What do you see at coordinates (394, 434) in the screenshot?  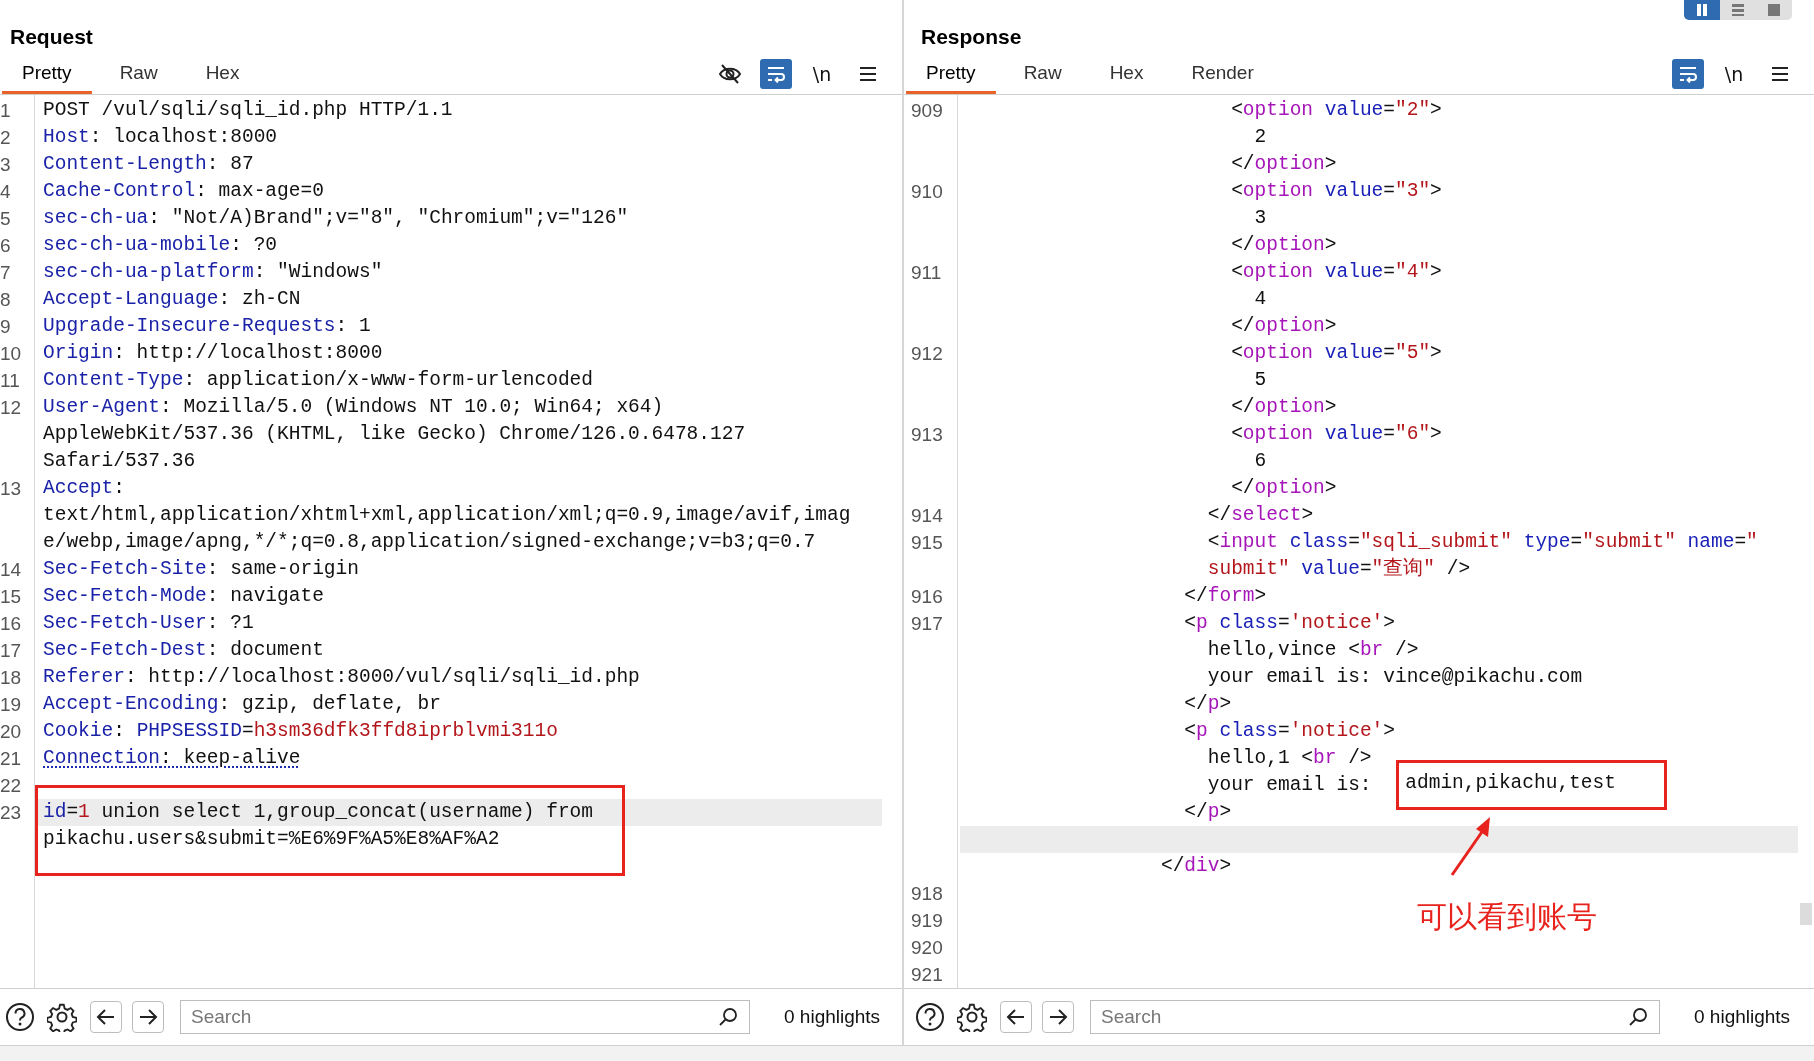 I see `code-line: AppleWebKit/537.36 (KHTML, like Gecko) Chrome/126.0.6478.127` at bounding box center [394, 434].